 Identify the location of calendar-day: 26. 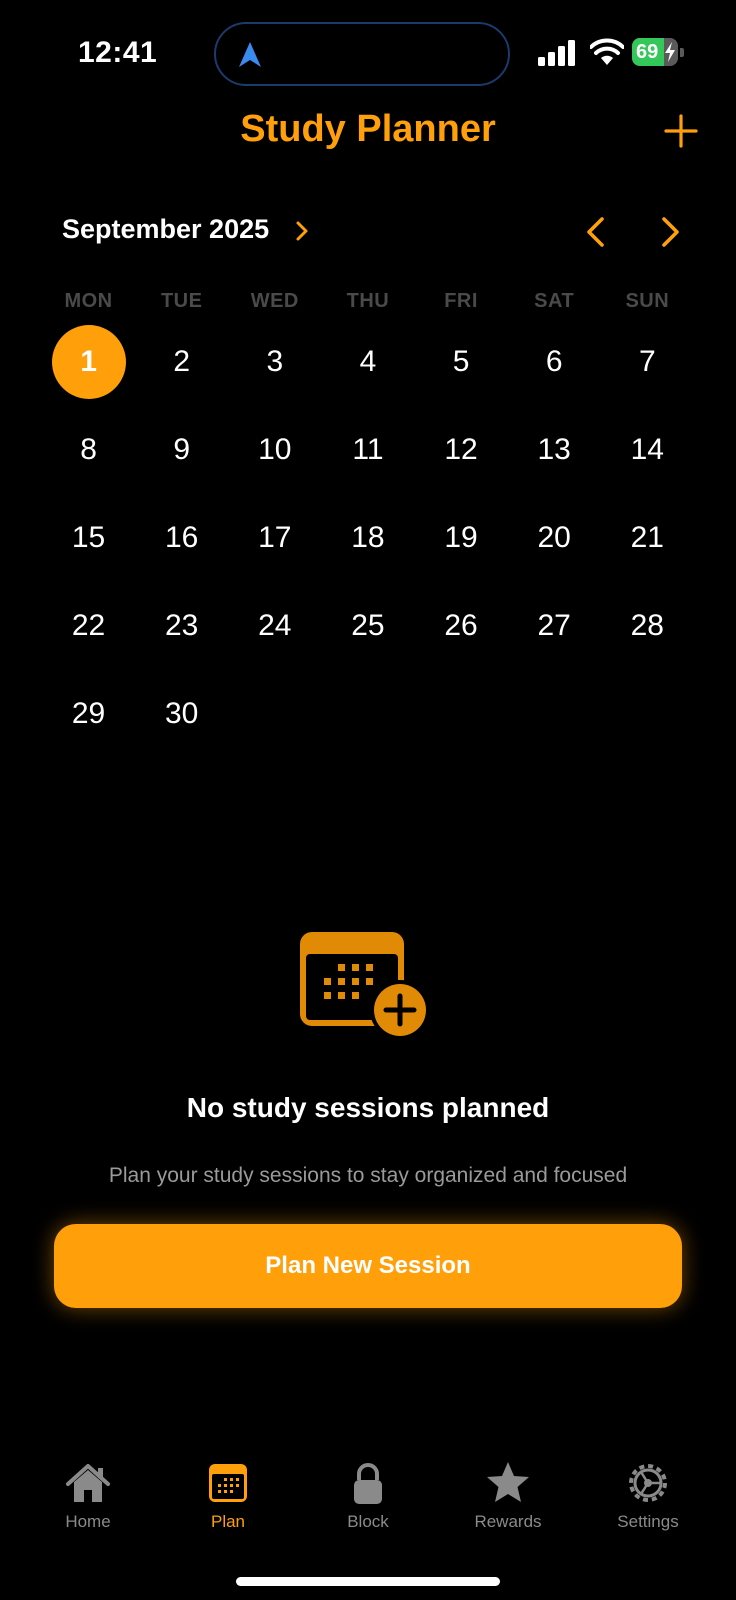
(461, 626).